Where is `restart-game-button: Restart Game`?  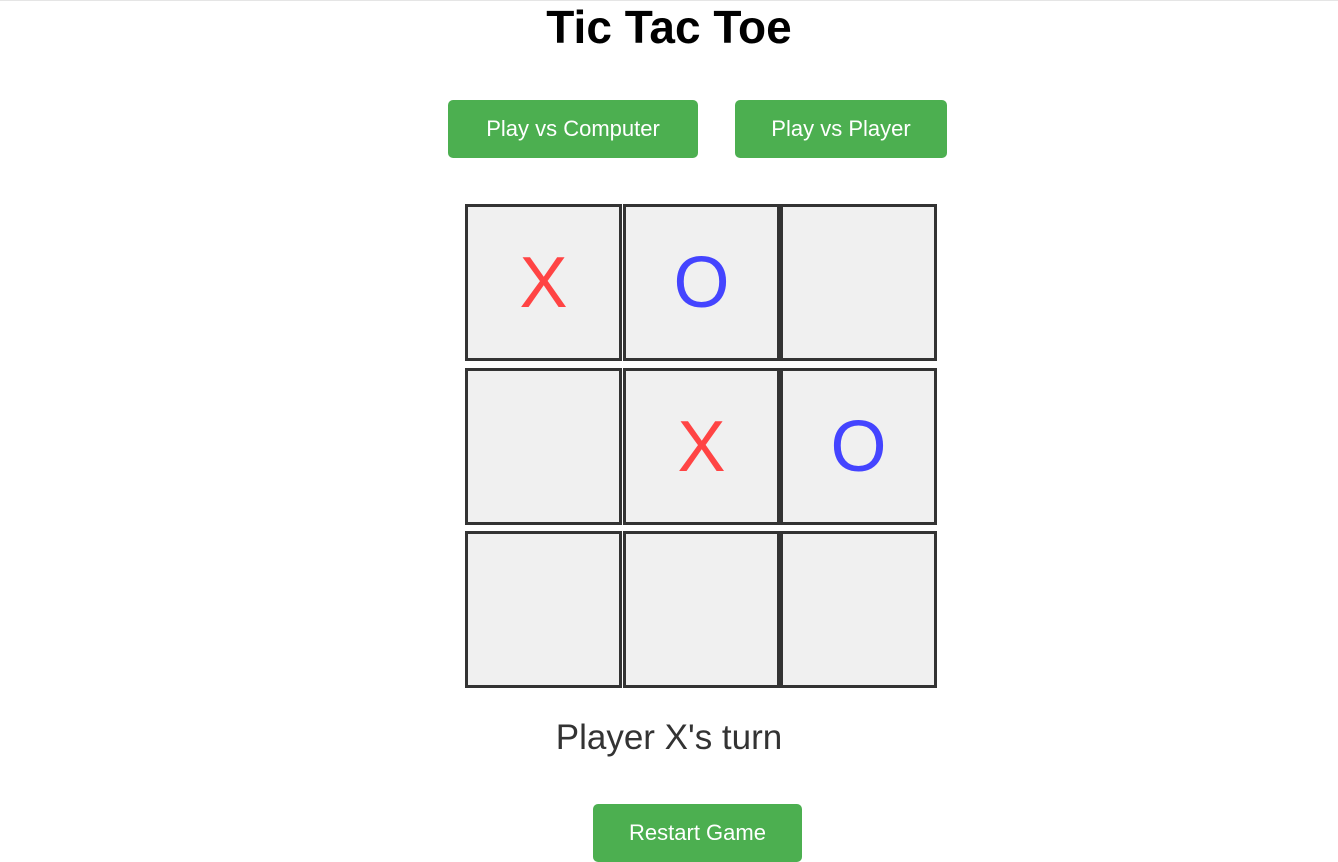 restart-game-button: Restart Game is located at coordinates (697, 833).